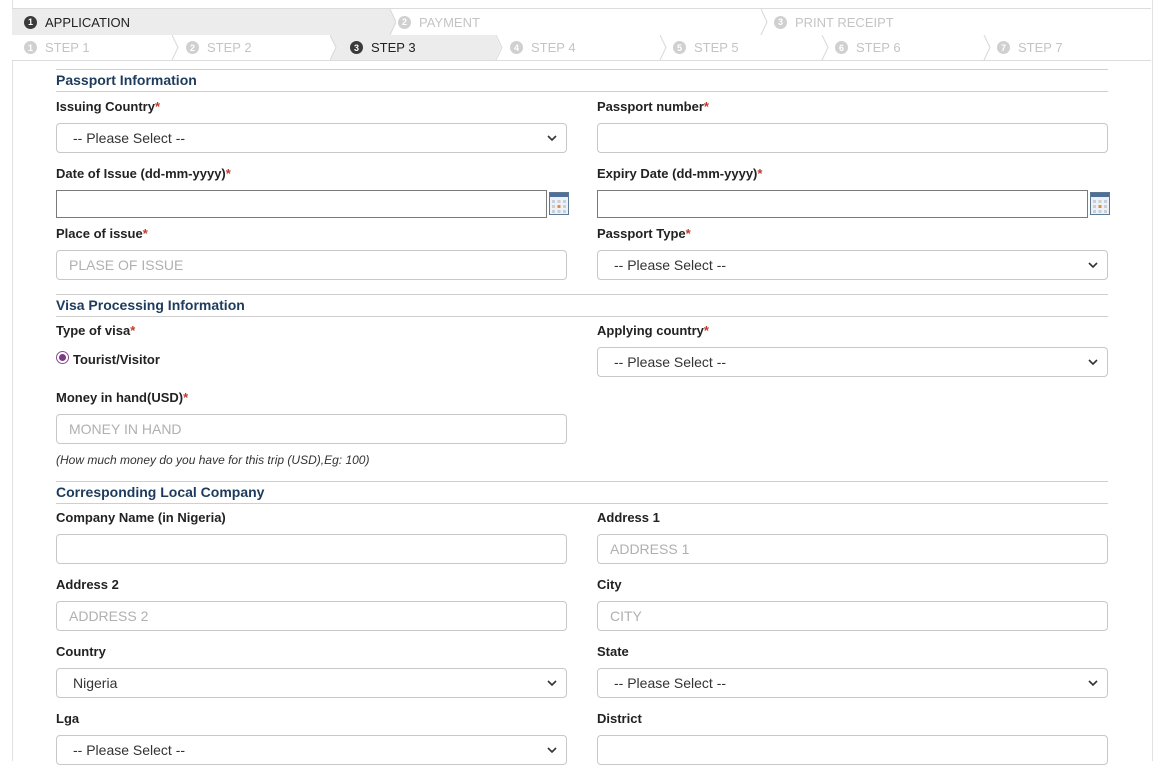  What do you see at coordinates (141, 173) in the screenshot?
I see `label-text: Date of Issue (dd-mm-yyyy)` at bounding box center [141, 173].